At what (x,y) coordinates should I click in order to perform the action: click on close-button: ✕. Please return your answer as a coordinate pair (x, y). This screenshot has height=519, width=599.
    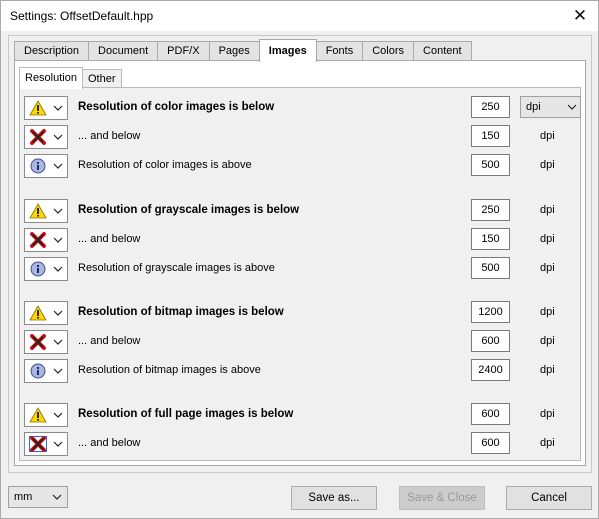
    Looking at the image, I should click on (580, 16).